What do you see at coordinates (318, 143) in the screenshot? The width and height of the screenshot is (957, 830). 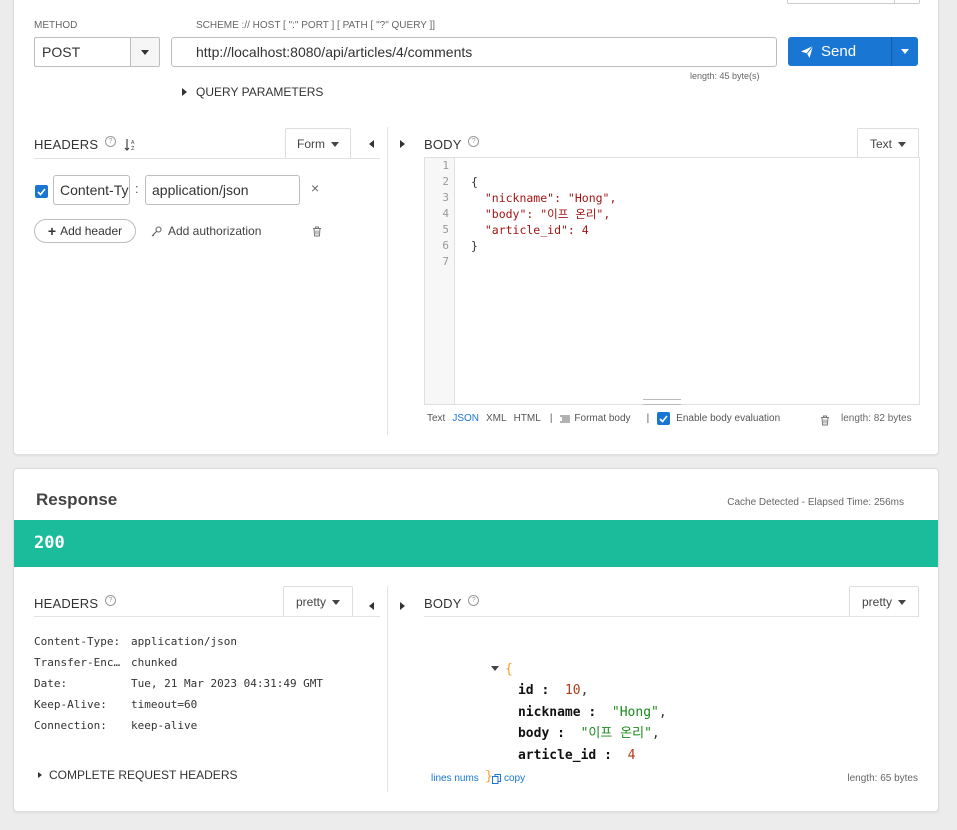 I see `headers-mode-dropdown: Form` at bounding box center [318, 143].